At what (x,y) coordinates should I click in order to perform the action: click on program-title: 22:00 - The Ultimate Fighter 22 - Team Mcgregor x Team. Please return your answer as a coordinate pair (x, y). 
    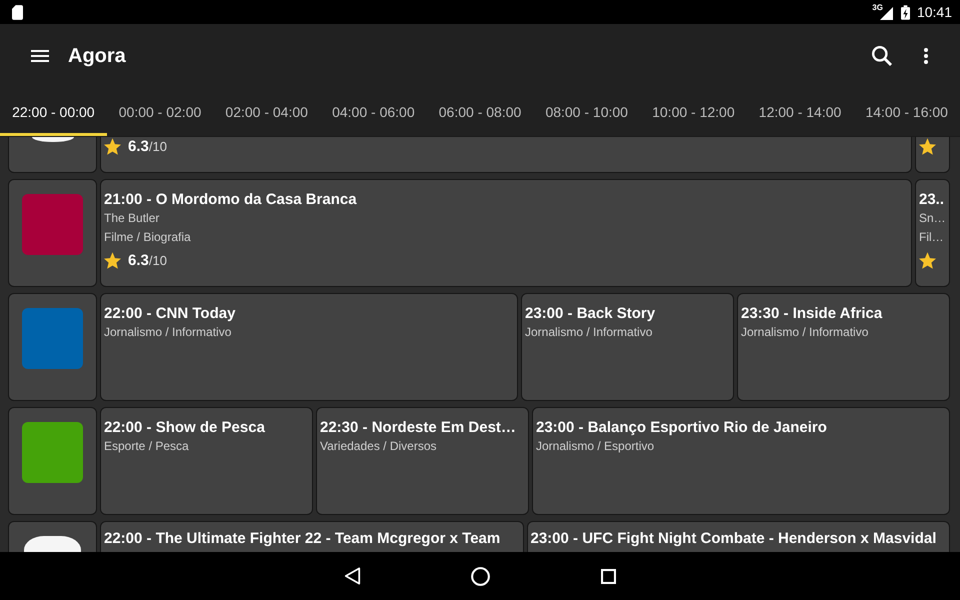
    Looking at the image, I should click on (302, 538).